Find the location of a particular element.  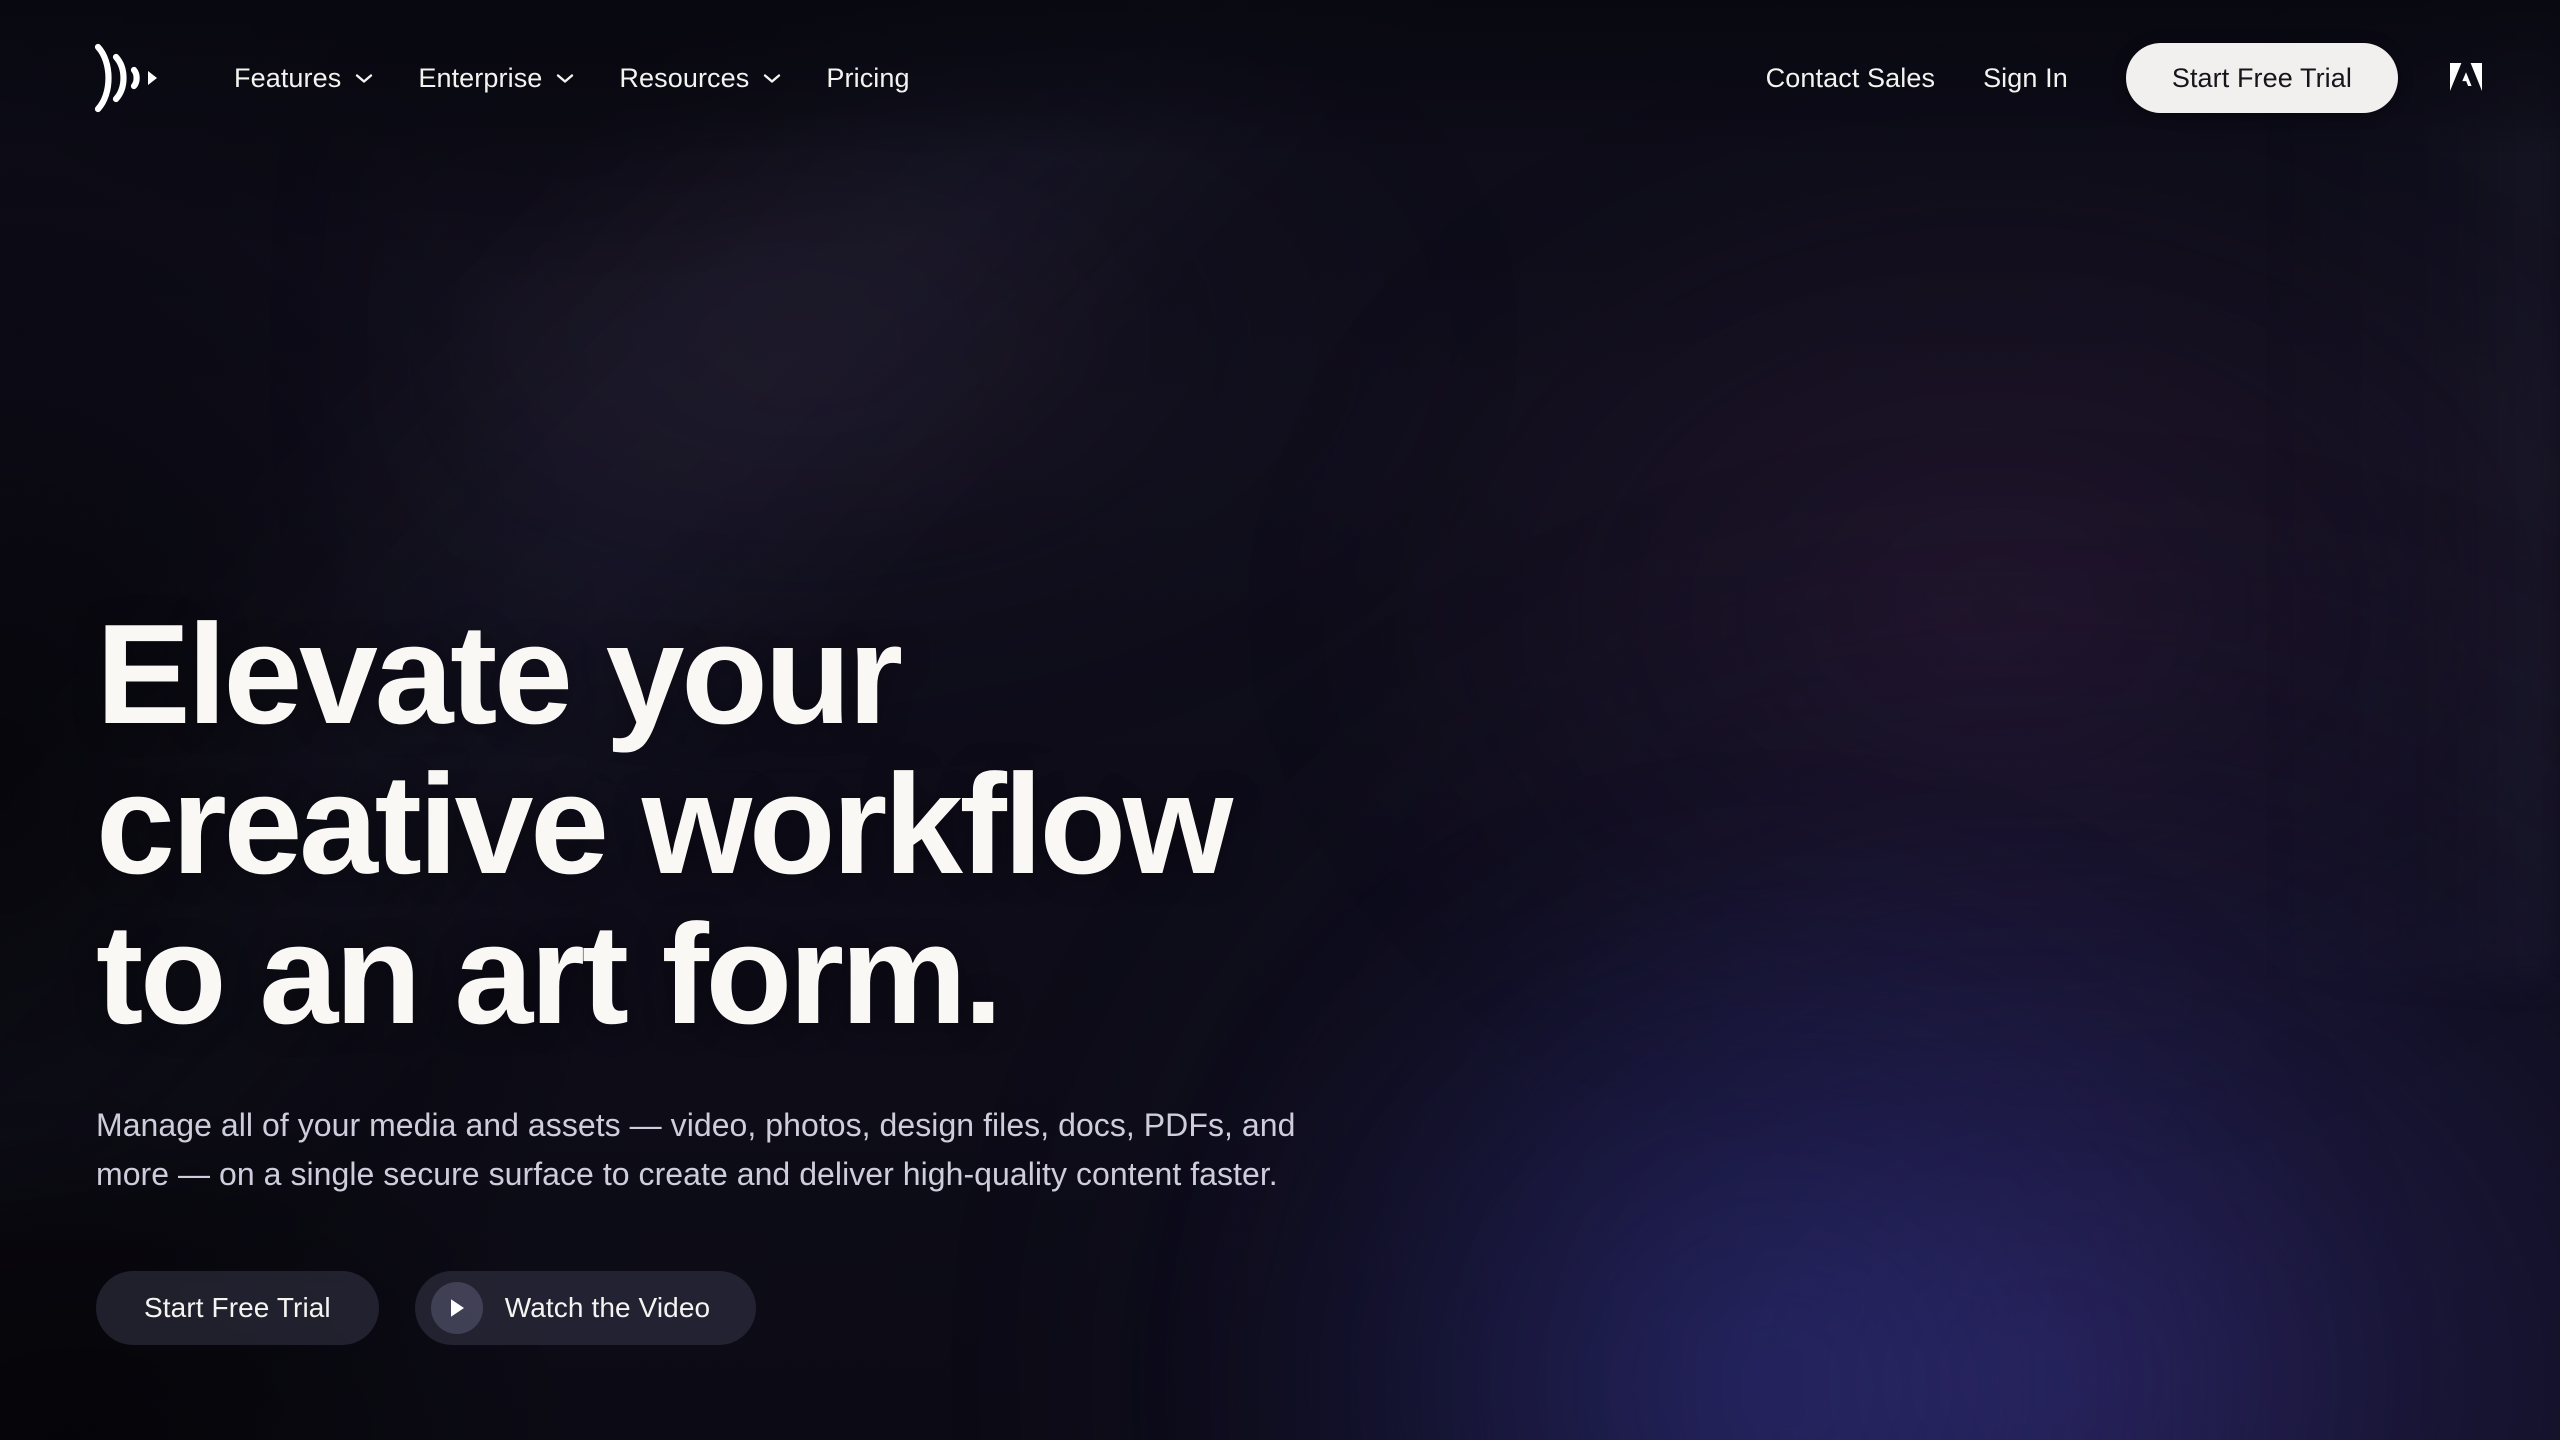

hero-title-line-3: to an art form. is located at coordinates (549, 974).